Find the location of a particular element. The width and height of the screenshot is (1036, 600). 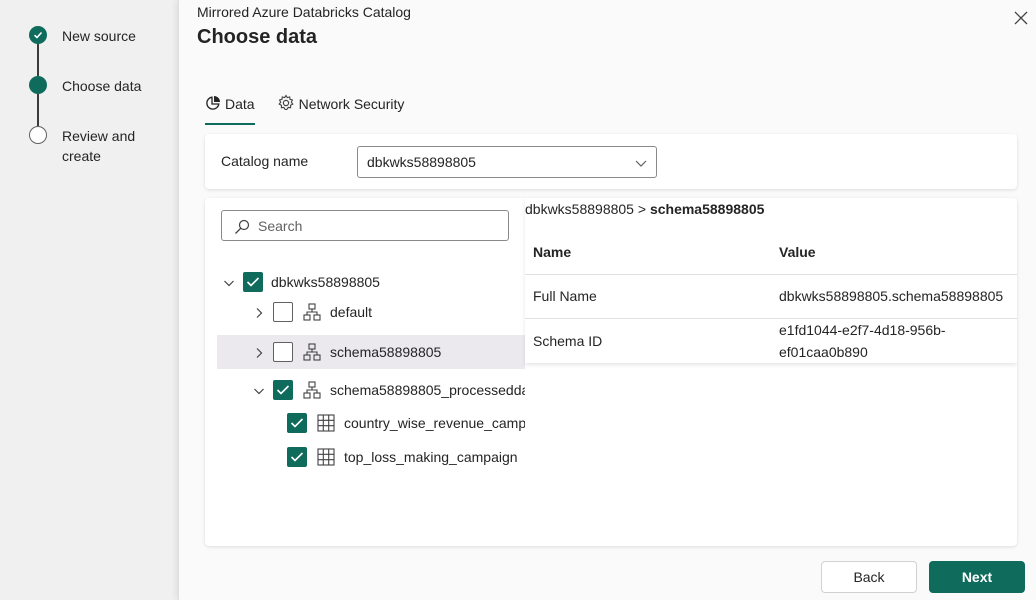

row-value-full-name: dbkwks58898805.schema58898805 is located at coordinates (891, 296).